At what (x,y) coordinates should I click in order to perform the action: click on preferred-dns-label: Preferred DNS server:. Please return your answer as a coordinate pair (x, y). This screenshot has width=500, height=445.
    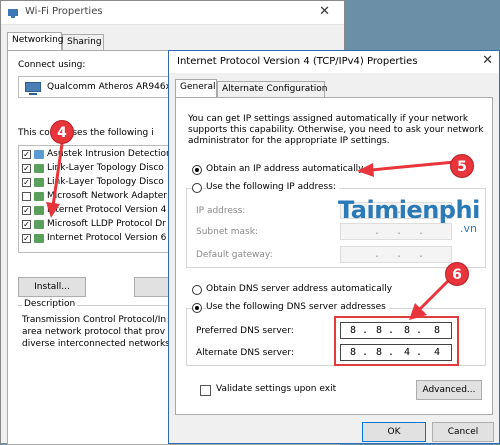
    Looking at the image, I should click on (245, 331).